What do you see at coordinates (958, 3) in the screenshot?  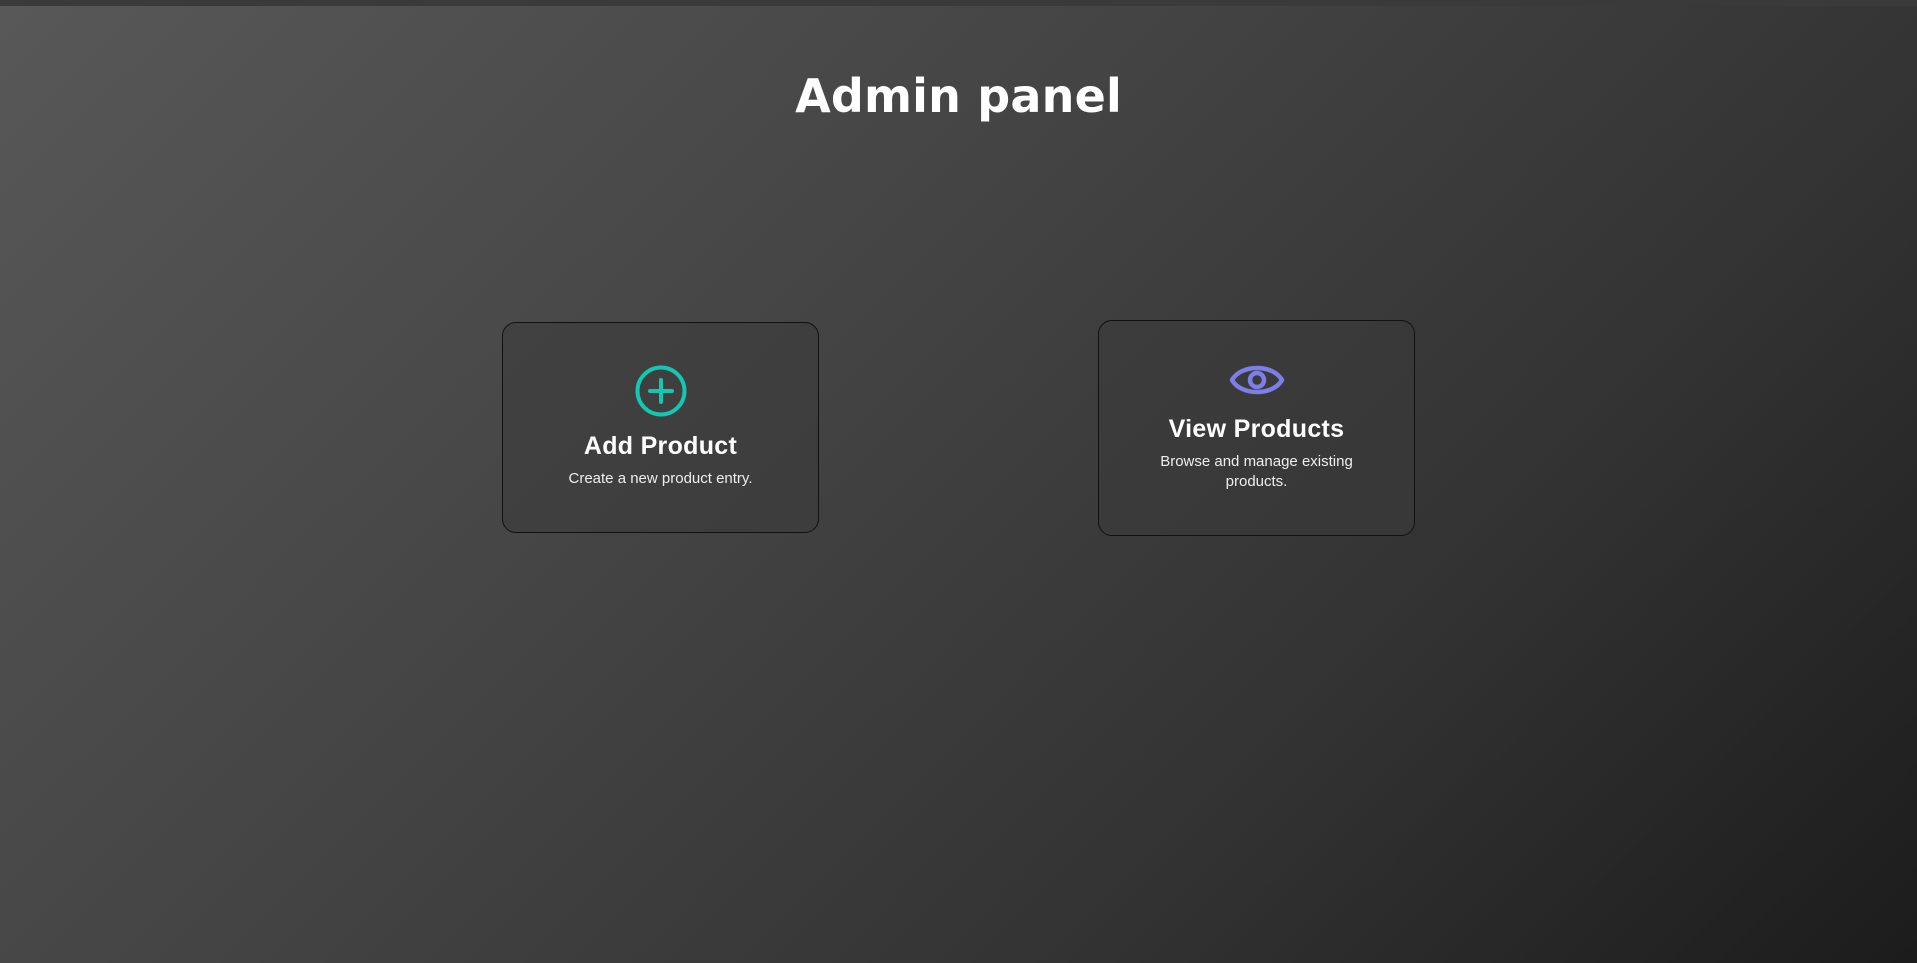 I see `top-strip` at bounding box center [958, 3].